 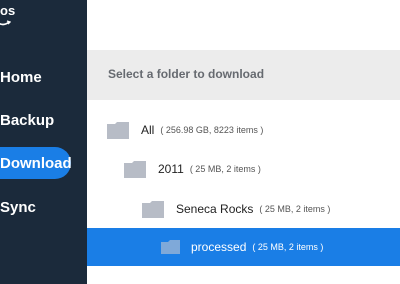 I want to click on sidebar-item-label: Home, so click(x=21, y=77).